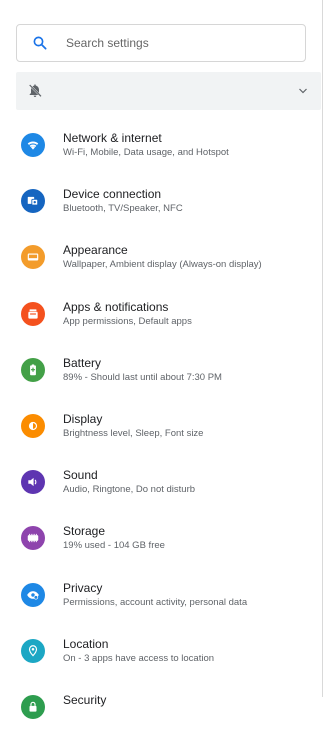  Describe the element at coordinates (33, 538) in the screenshot. I see `storage-icon` at that location.